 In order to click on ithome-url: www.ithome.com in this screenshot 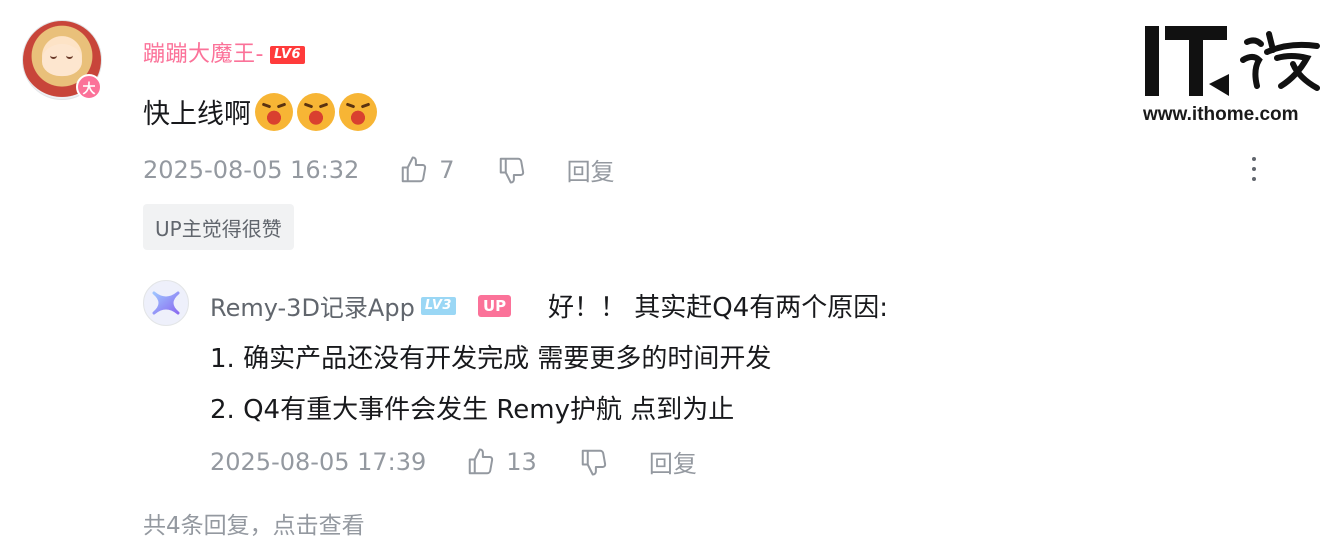, I will do `click(1221, 114)`.